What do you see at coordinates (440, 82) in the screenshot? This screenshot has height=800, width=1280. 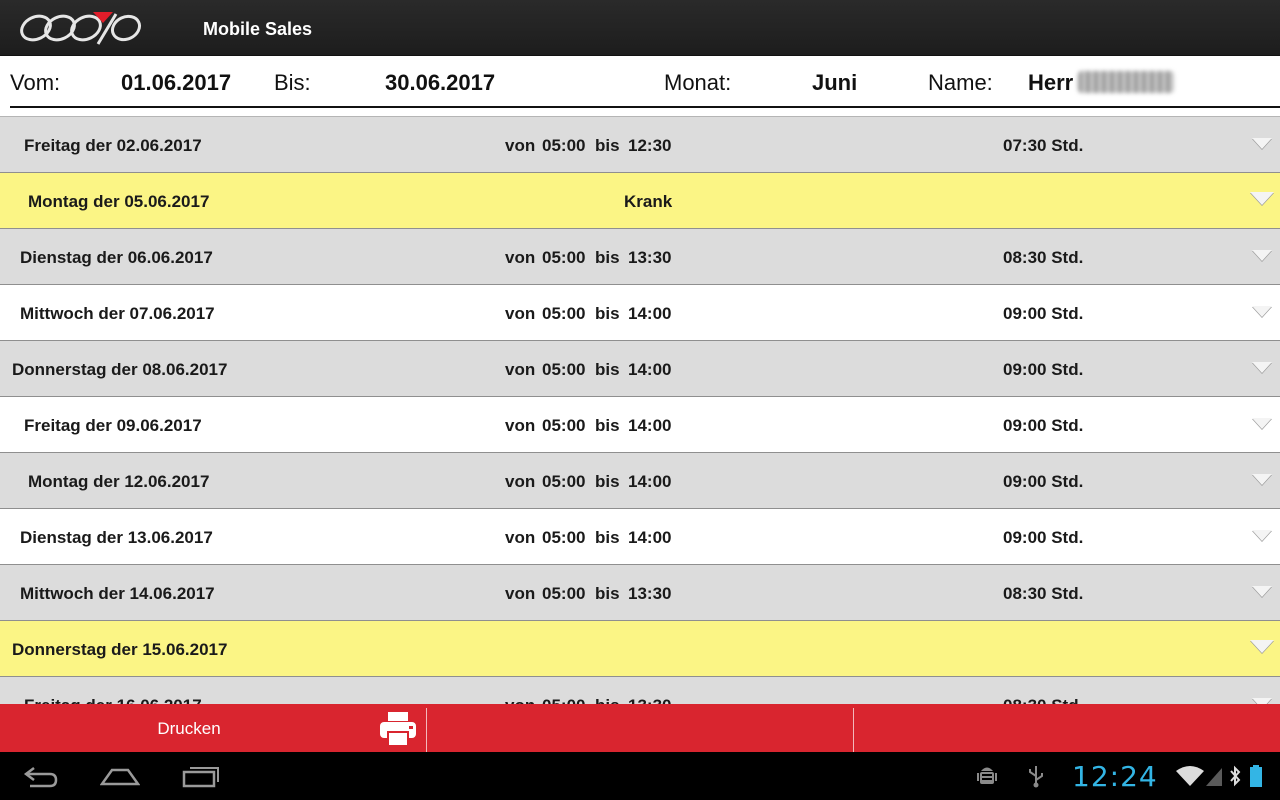 I see `bis-value: 30.06.2017` at bounding box center [440, 82].